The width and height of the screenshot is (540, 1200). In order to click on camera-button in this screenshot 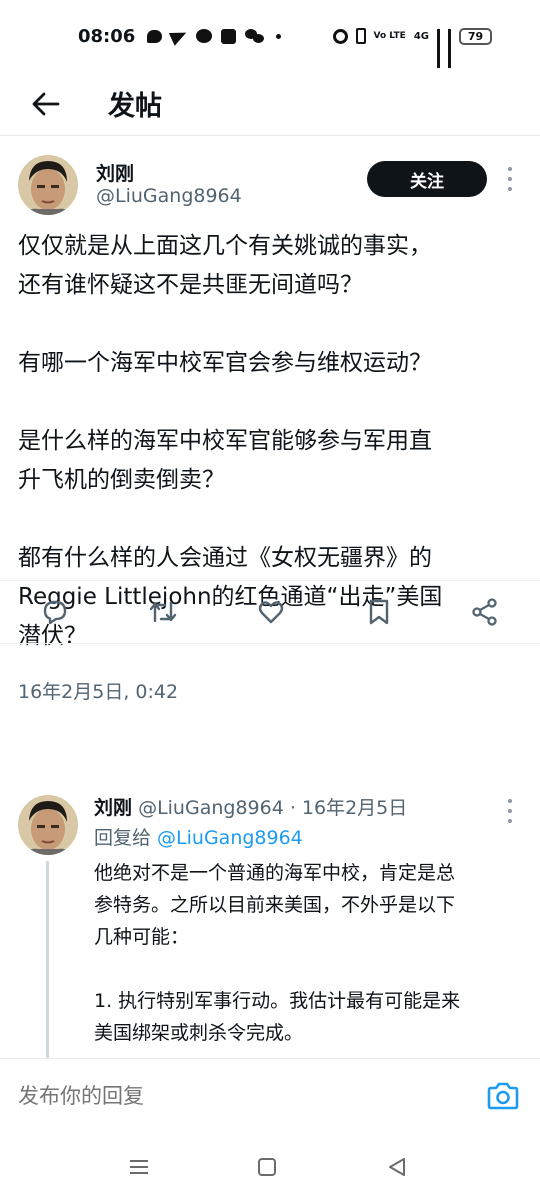, I will do `click(504, 1096)`.